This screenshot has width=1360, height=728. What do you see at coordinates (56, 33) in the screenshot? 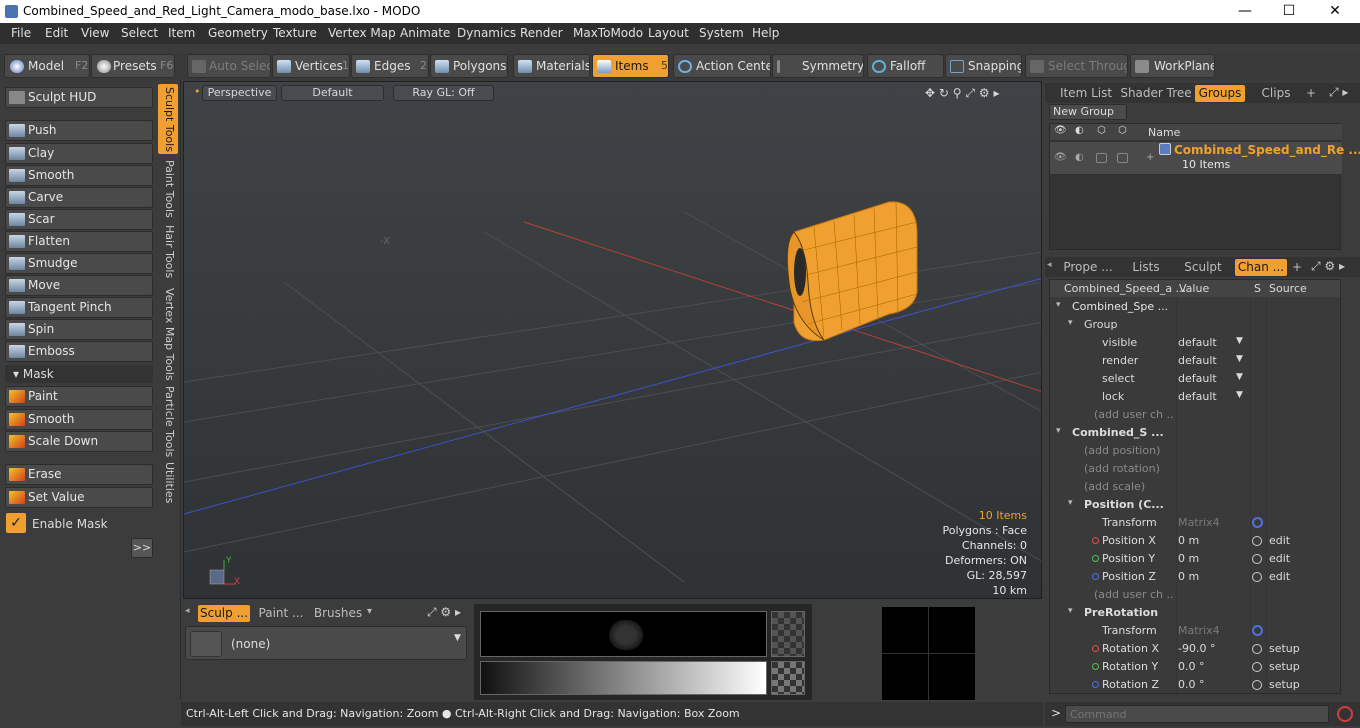
I see `menu-edit: Edit` at bounding box center [56, 33].